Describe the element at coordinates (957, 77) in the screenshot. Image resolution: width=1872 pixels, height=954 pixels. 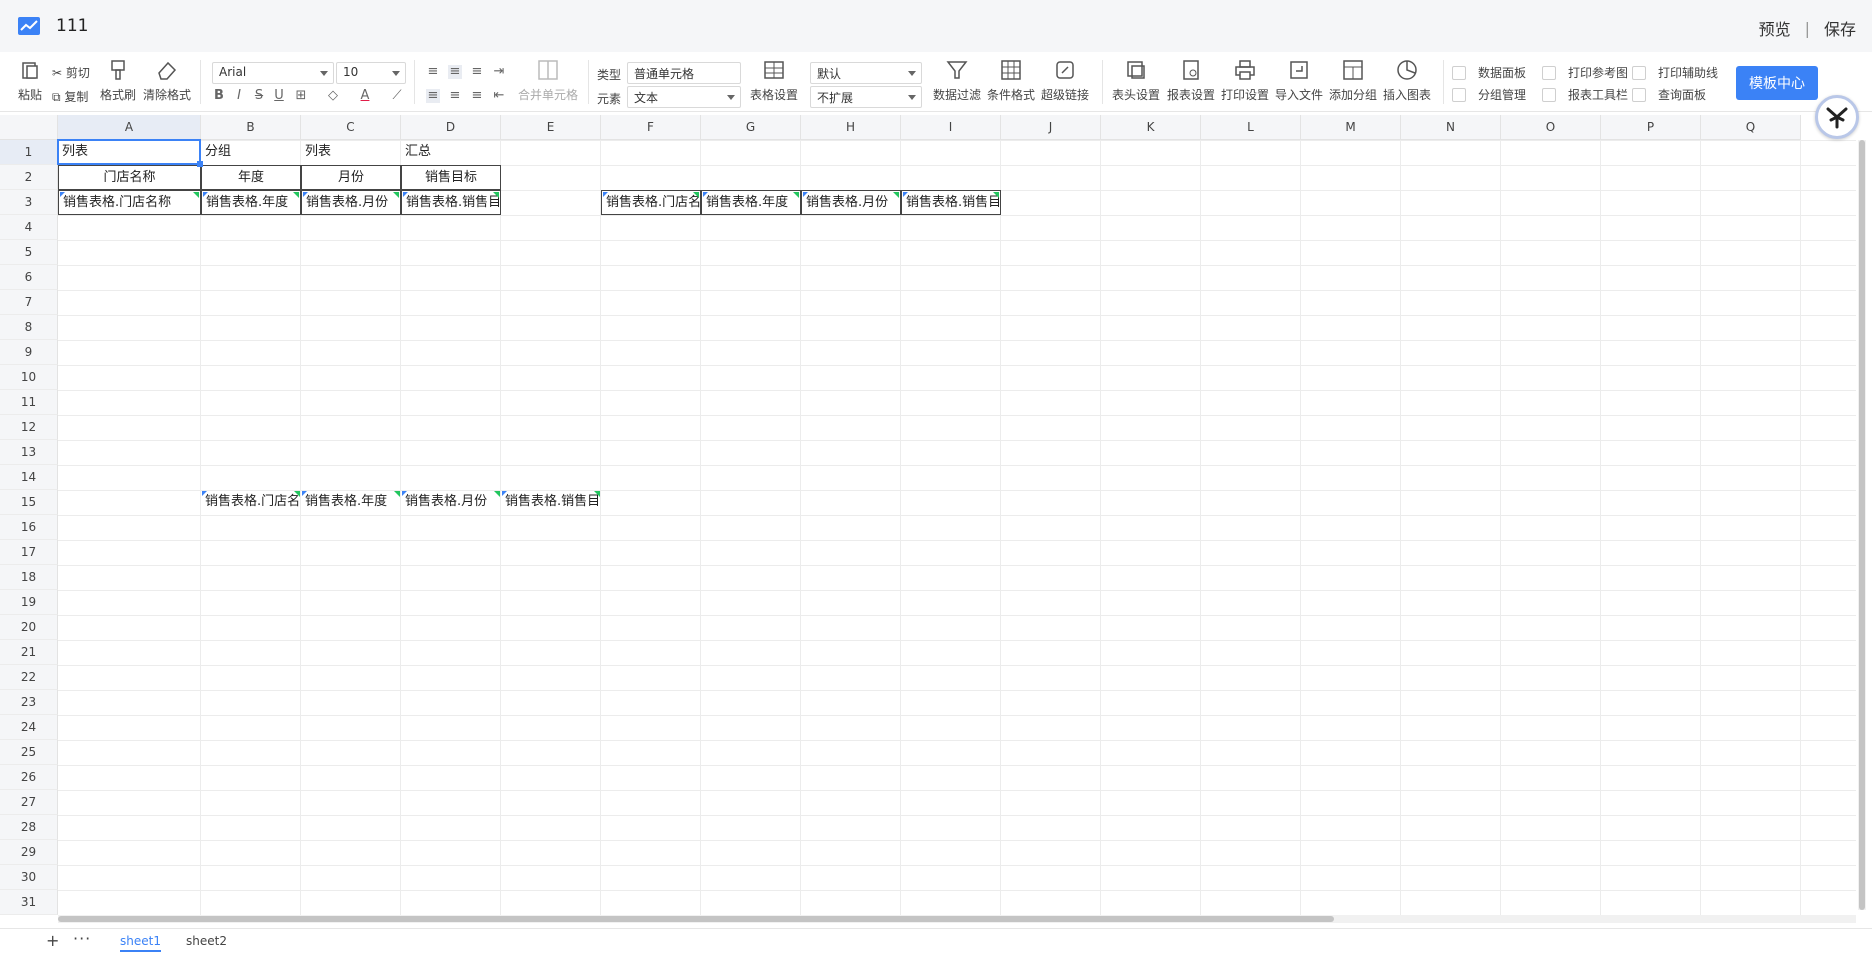
I see `data-filter-button: 数据过滤` at that location.